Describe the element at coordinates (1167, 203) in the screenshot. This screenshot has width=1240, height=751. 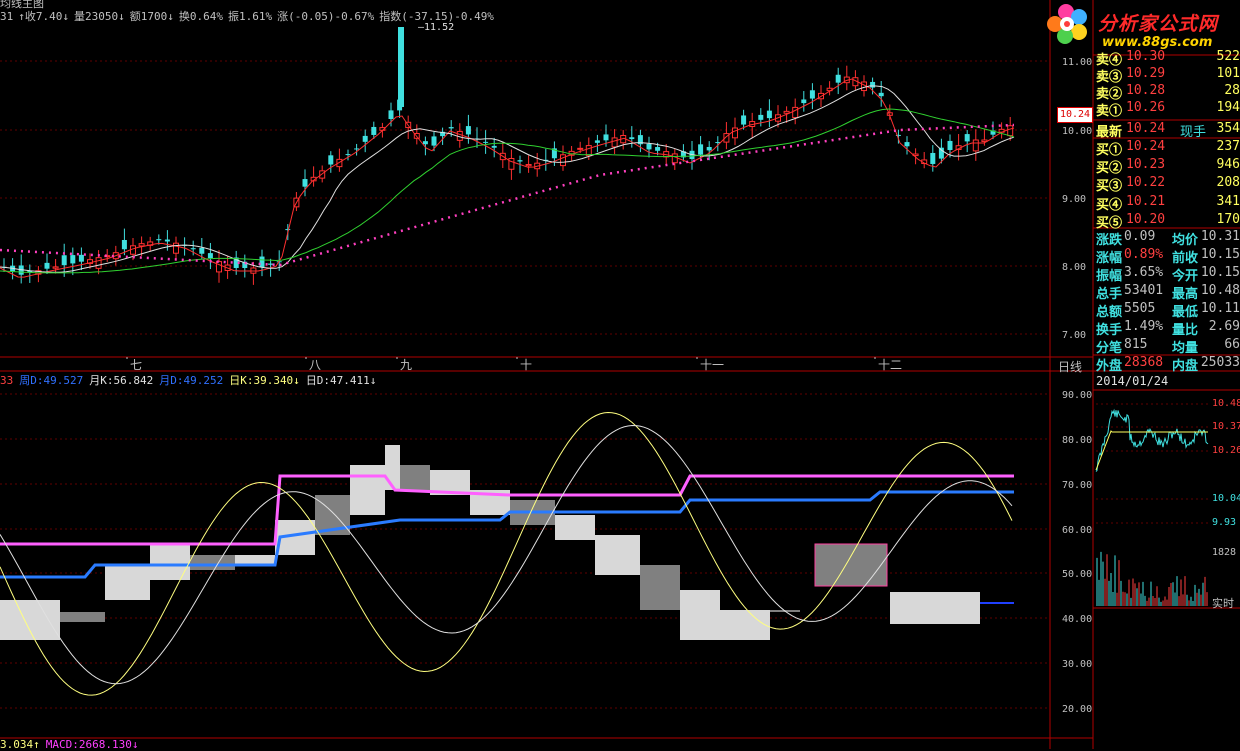
I see `buy-row: 买④ 10.21 341` at that location.